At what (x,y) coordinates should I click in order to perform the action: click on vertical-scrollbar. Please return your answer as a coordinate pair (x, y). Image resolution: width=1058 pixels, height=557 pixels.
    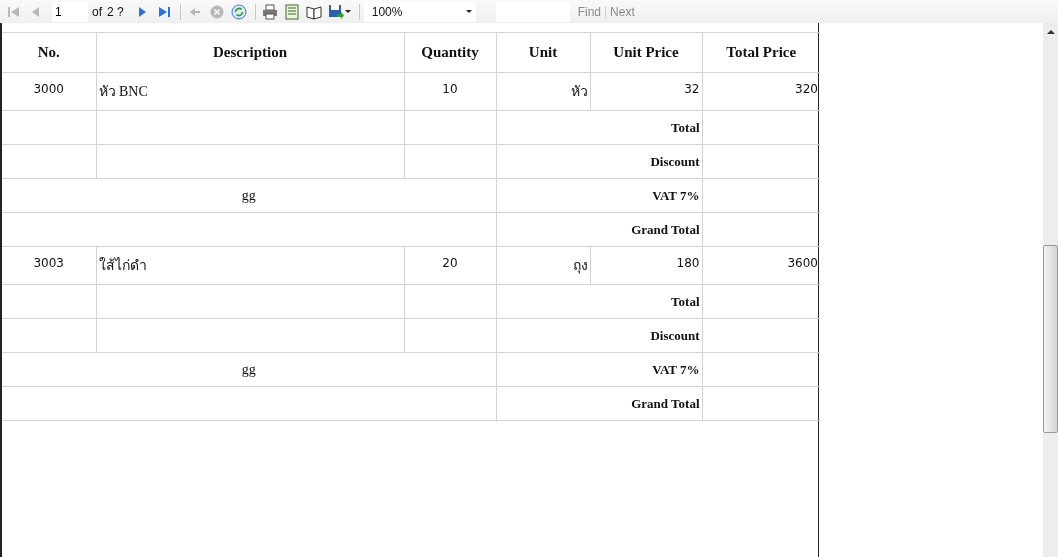
    Looking at the image, I should click on (1050, 290).